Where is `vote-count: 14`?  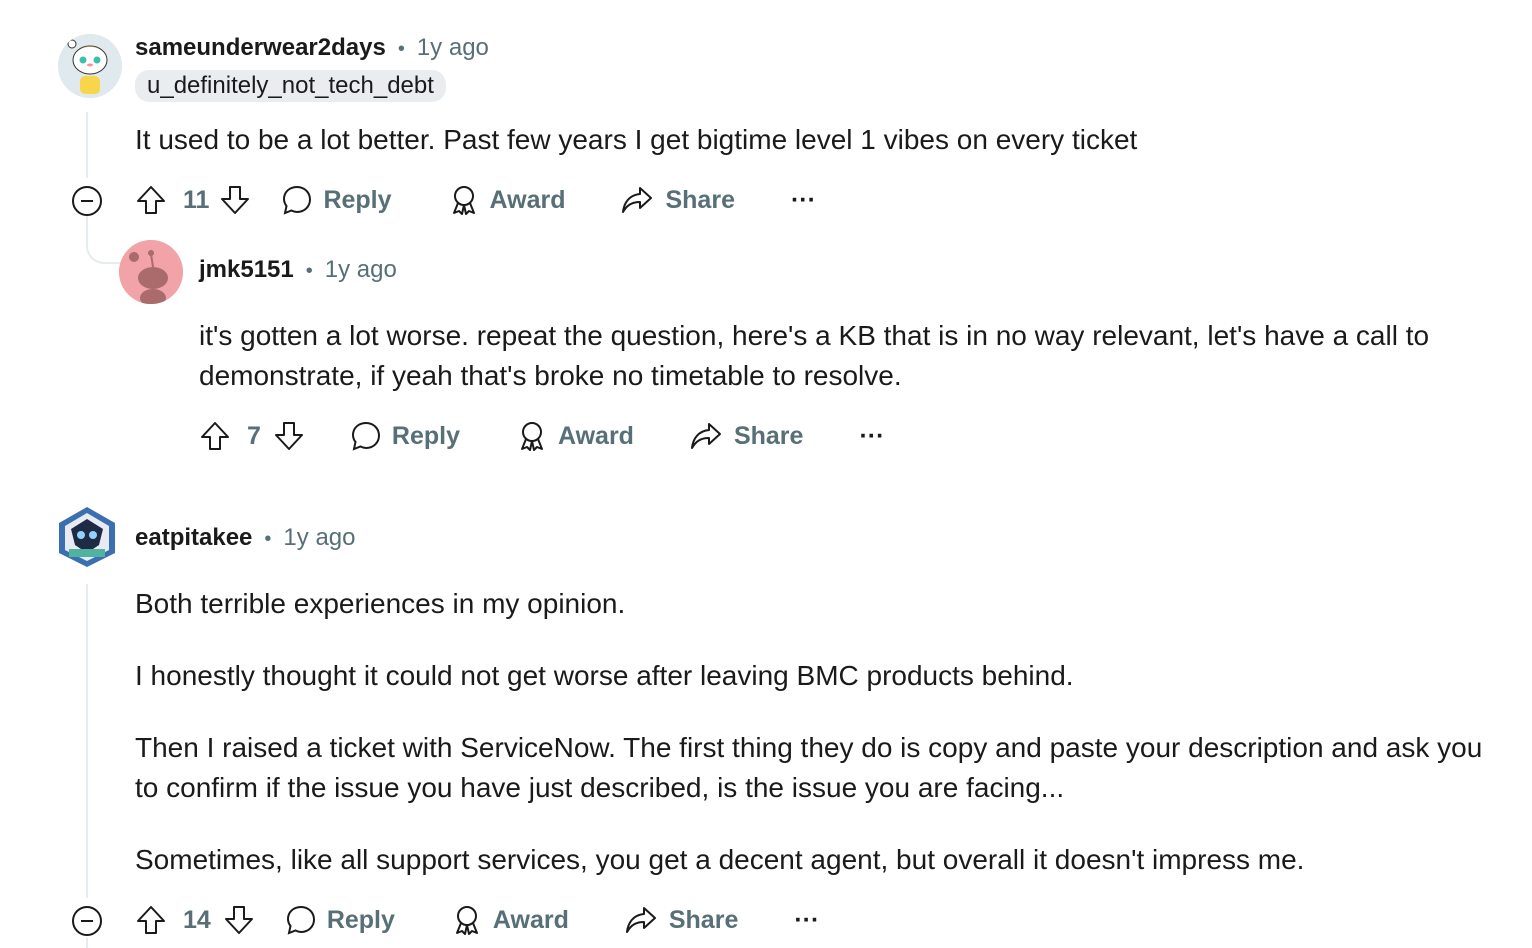
vote-count: 14 is located at coordinates (197, 919).